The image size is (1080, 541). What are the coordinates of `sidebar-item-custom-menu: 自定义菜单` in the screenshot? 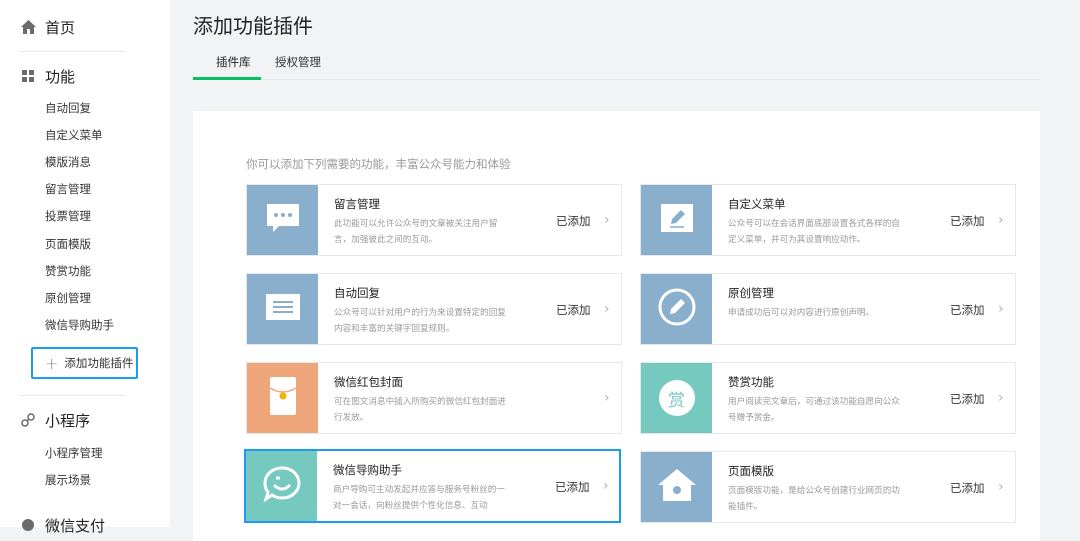 It's located at (74, 135).